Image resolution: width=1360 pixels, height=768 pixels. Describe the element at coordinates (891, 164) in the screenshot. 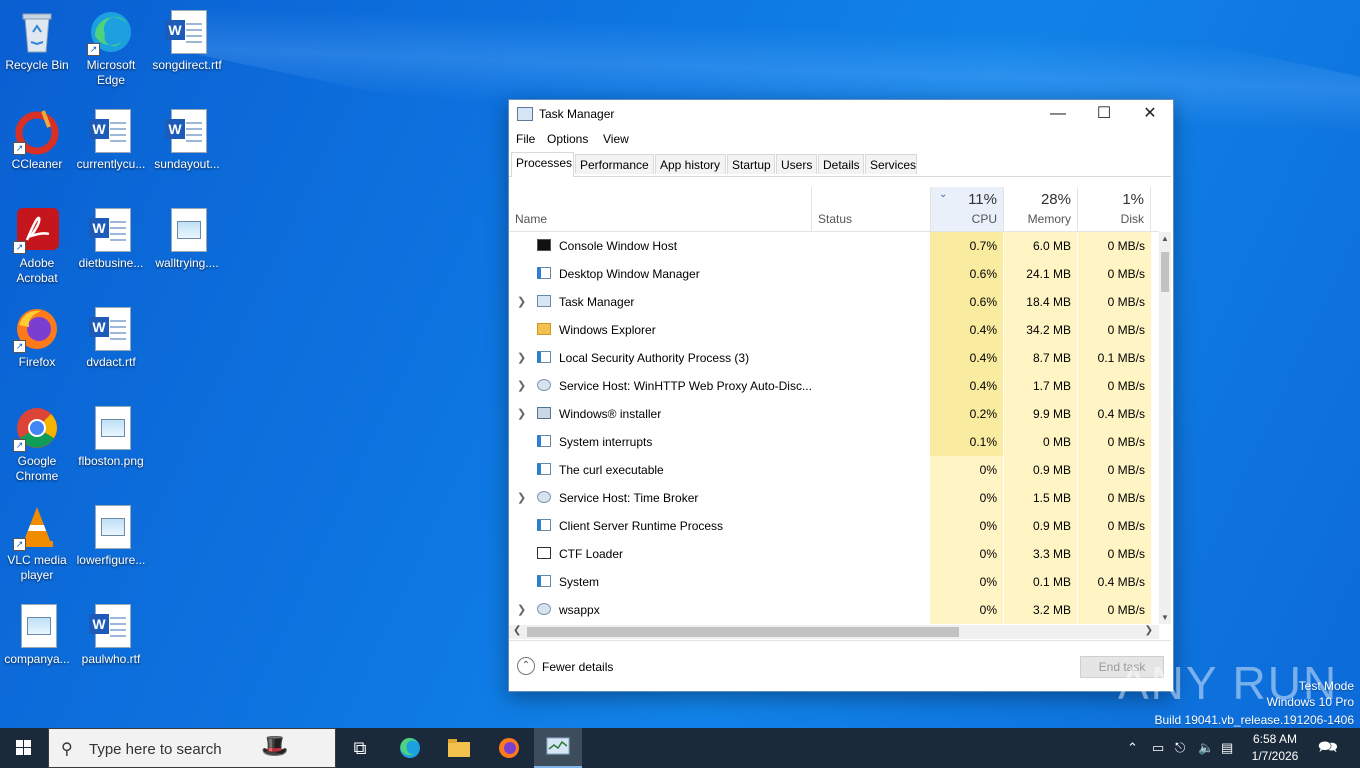

I see `tab-services: Services` at that location.